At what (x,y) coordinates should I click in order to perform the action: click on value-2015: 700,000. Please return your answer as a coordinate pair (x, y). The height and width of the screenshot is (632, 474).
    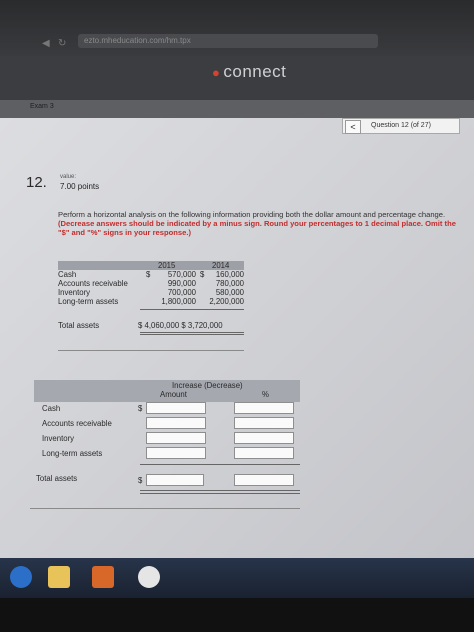
    Looking at the image, I should click on (181, 292).